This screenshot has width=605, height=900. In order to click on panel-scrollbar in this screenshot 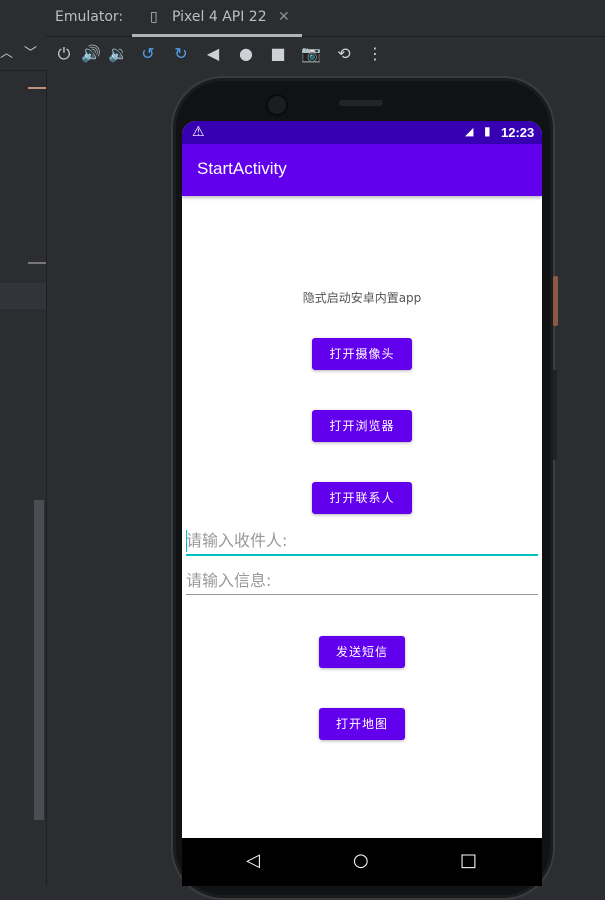, I will do `click(39, 660)`.